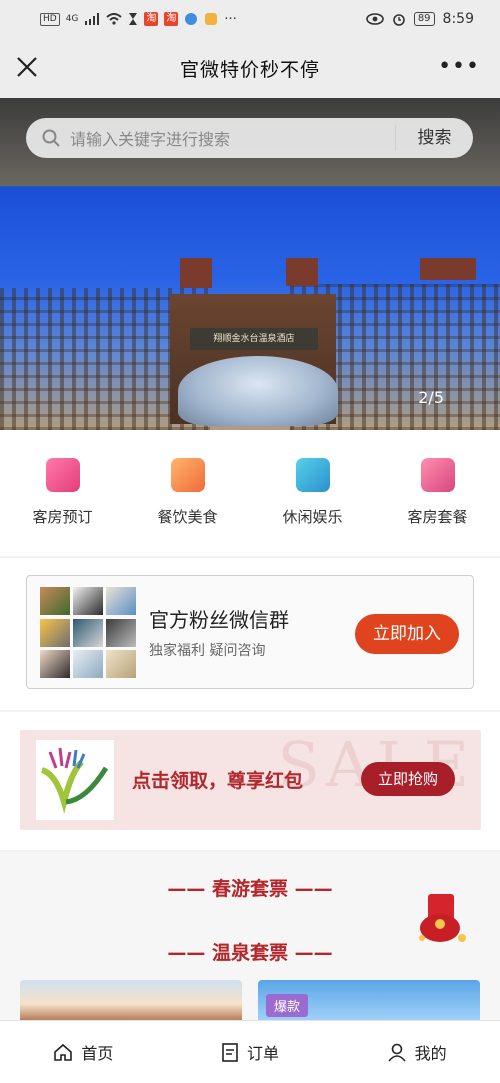 This screenshot has height=1083, width=500. What do you see at coordinates (424, 19) in the screenshot?
I see `battery-level: 89` at bounding box center [424, 19].